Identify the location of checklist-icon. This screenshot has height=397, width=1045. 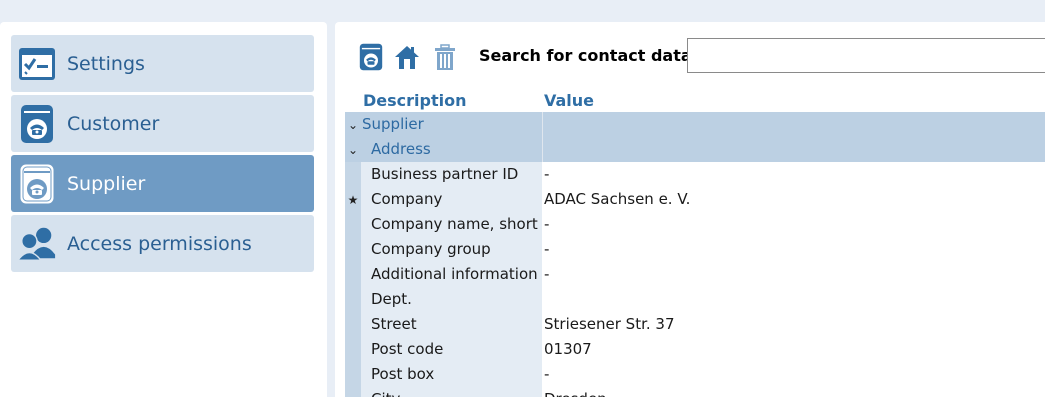
(37, 64).